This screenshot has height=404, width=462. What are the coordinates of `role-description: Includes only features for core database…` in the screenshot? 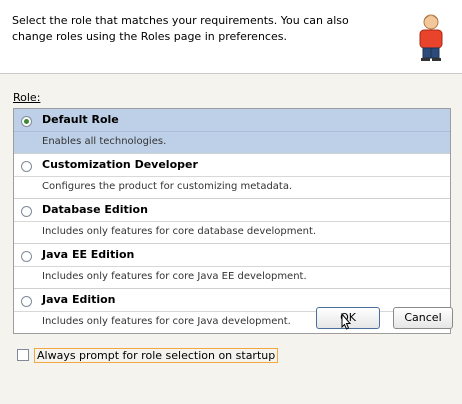 It's located at (179, 231).